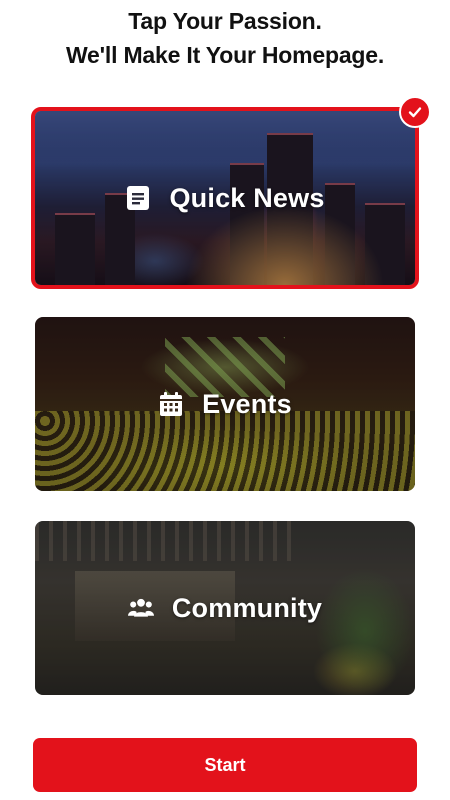  I want to click on title-line-1: Tap Your Passion., so click(225, 21).